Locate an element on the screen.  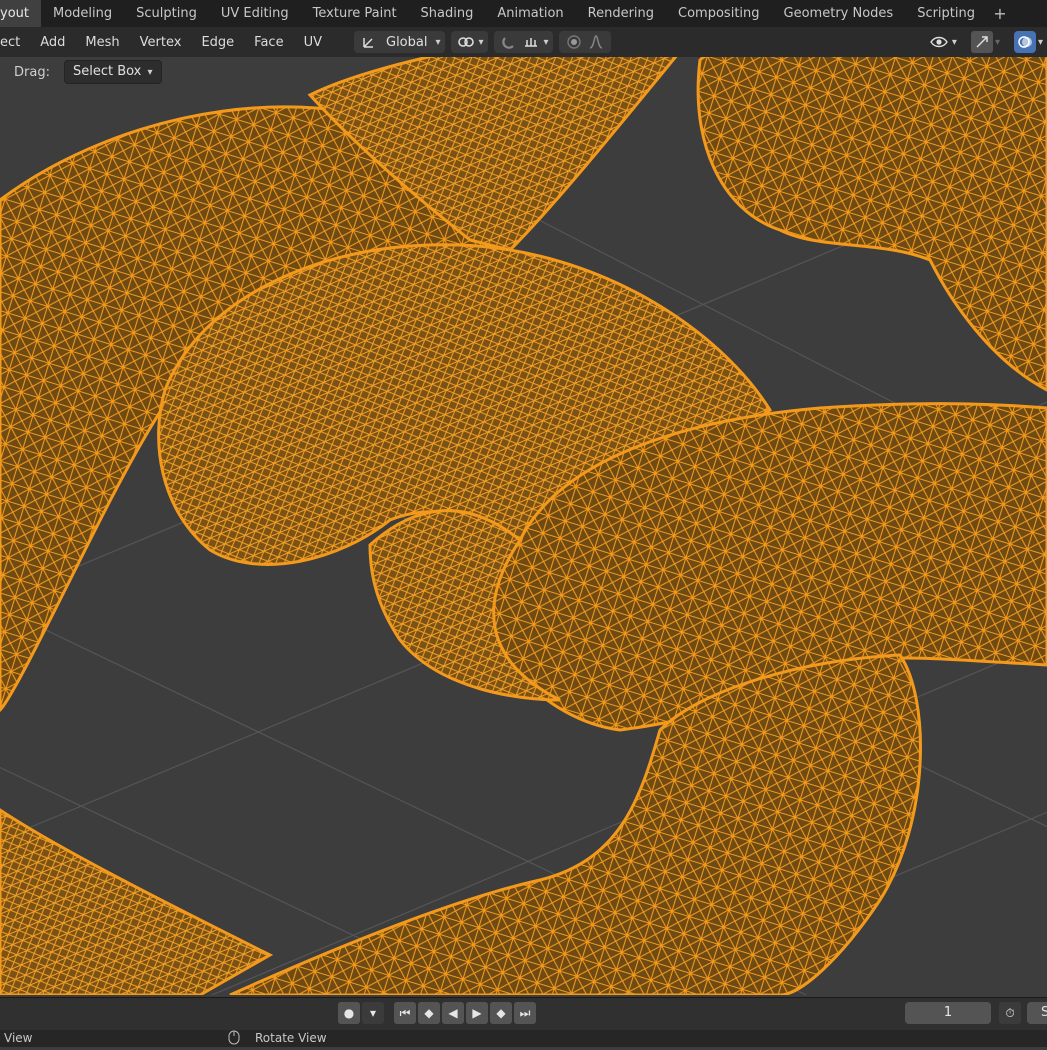
visibility-dropdown: ▾ is located at coordinates (942, 42).